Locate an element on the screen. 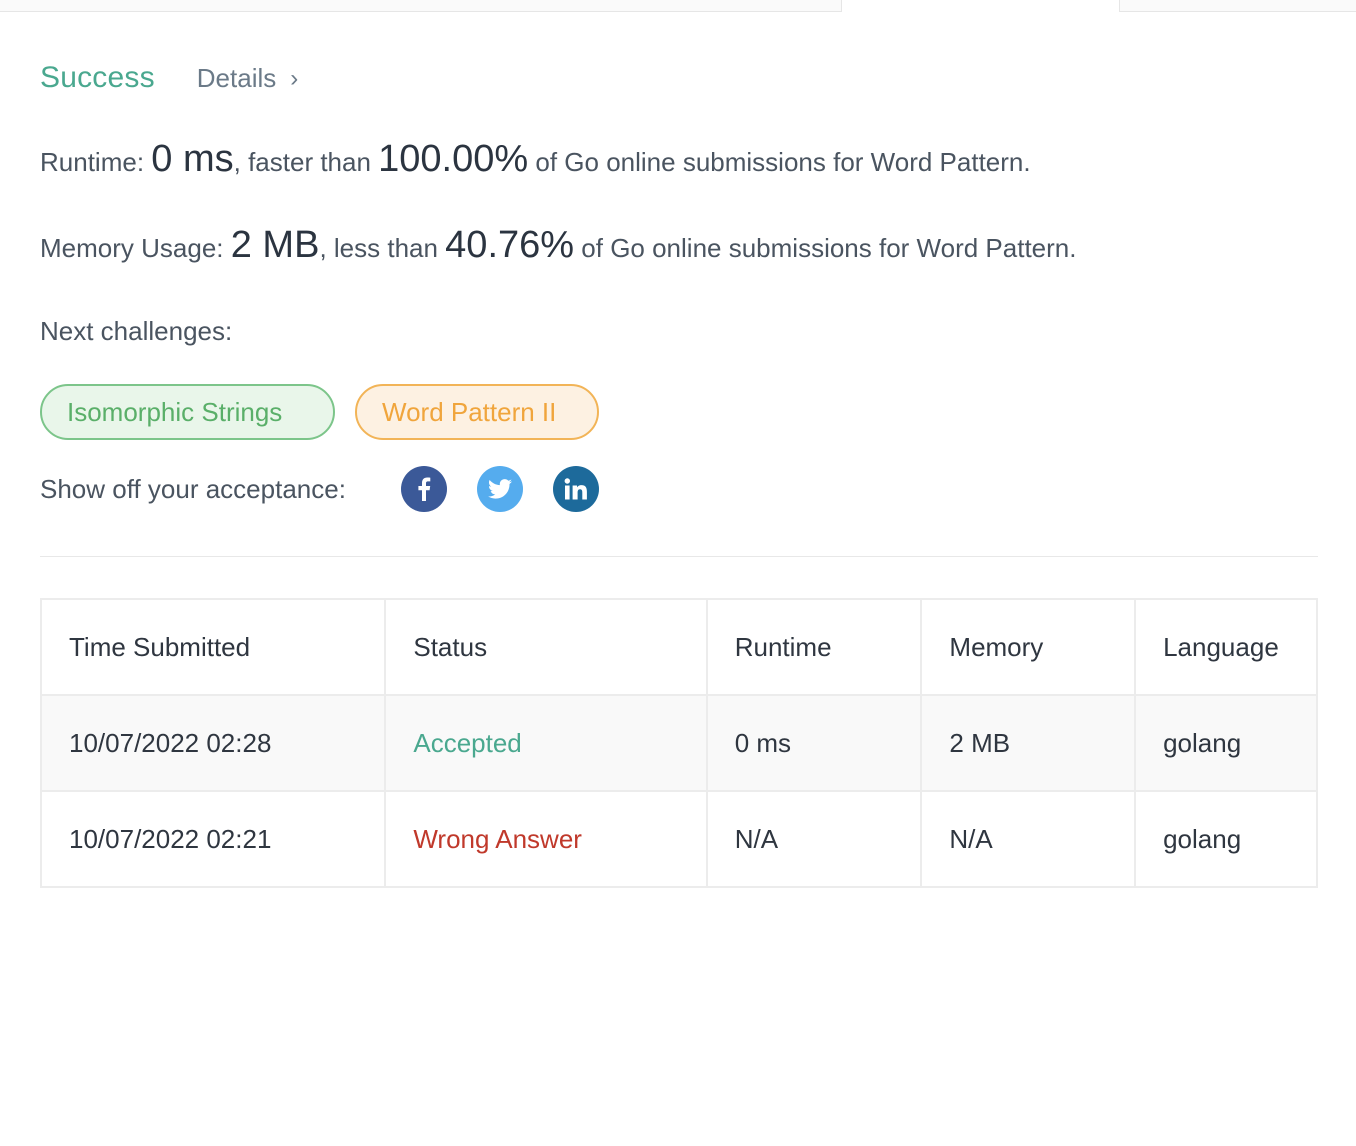 The width and height of the screenshot is (1356, 1146). header-memory: Memory is located at coordinates (1028, 647).